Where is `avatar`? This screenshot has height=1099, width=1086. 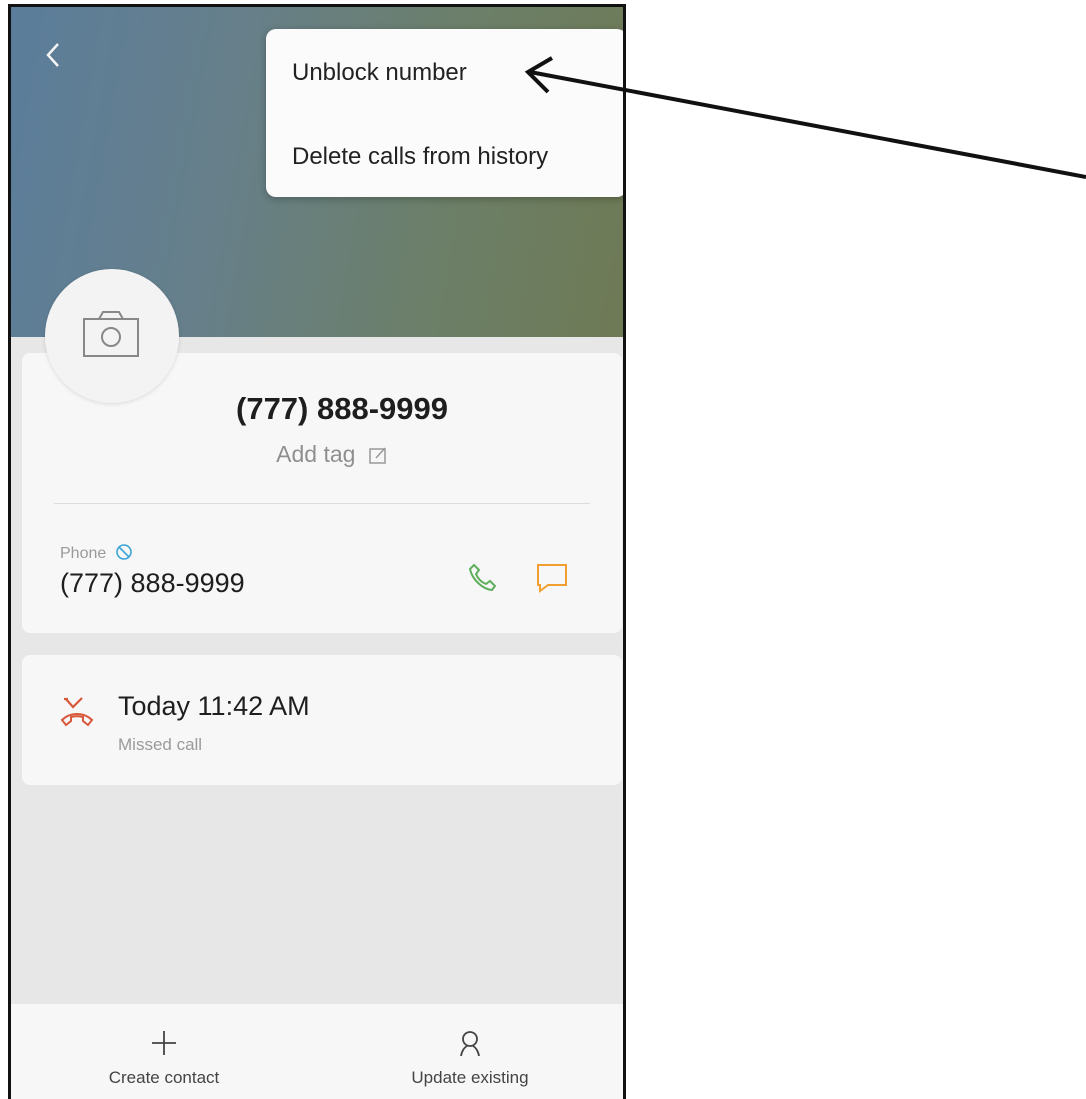
avatar is located at coordinates (112, 336).